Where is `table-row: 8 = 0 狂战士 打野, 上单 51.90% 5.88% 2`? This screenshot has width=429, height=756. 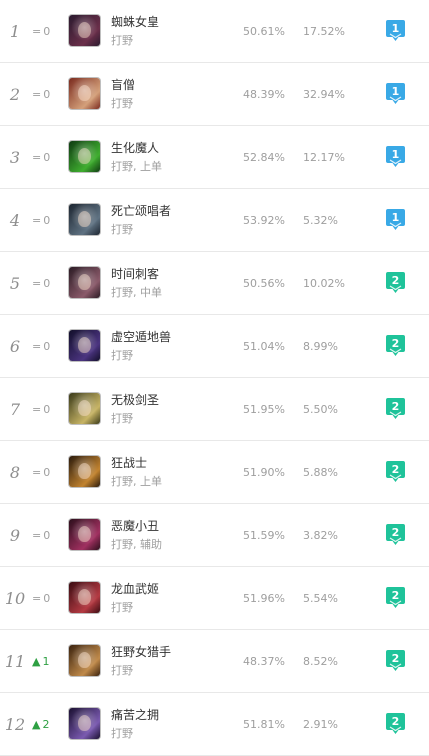 table-row: 8 = 0 狂战士 打野, 上单 51.90% 5.88% 2 is located at coordinates (214, 472).